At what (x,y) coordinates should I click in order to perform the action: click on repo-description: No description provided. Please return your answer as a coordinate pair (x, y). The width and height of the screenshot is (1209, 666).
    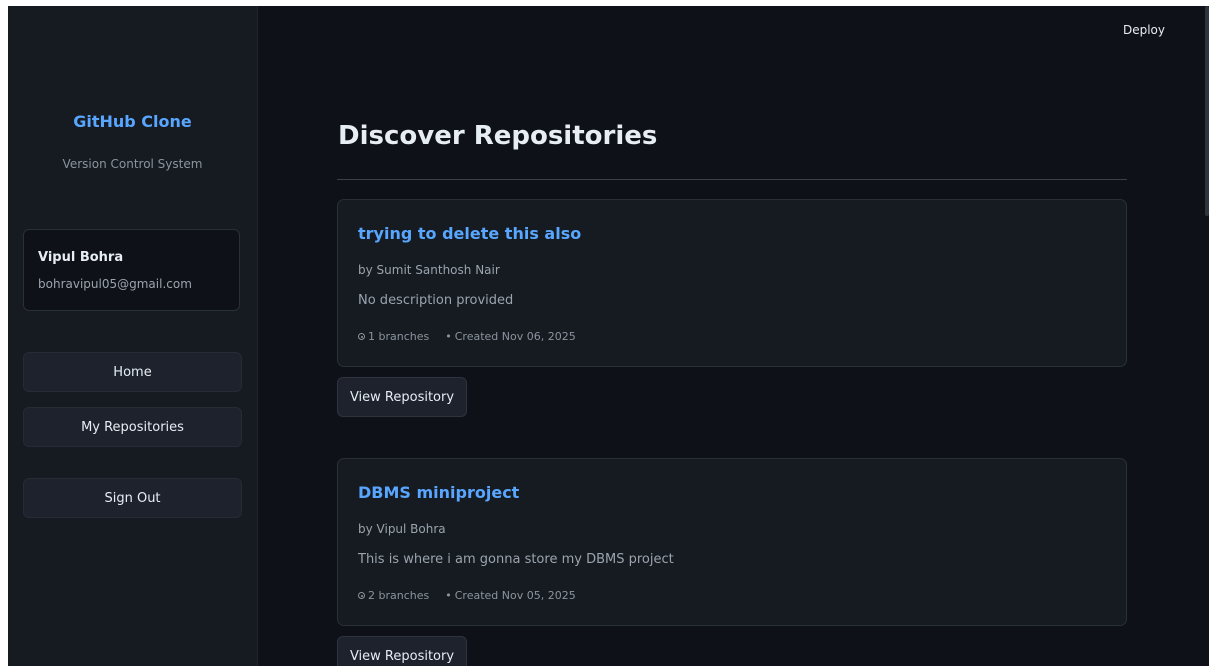
    Looking at the image, I should click on (436, 300).